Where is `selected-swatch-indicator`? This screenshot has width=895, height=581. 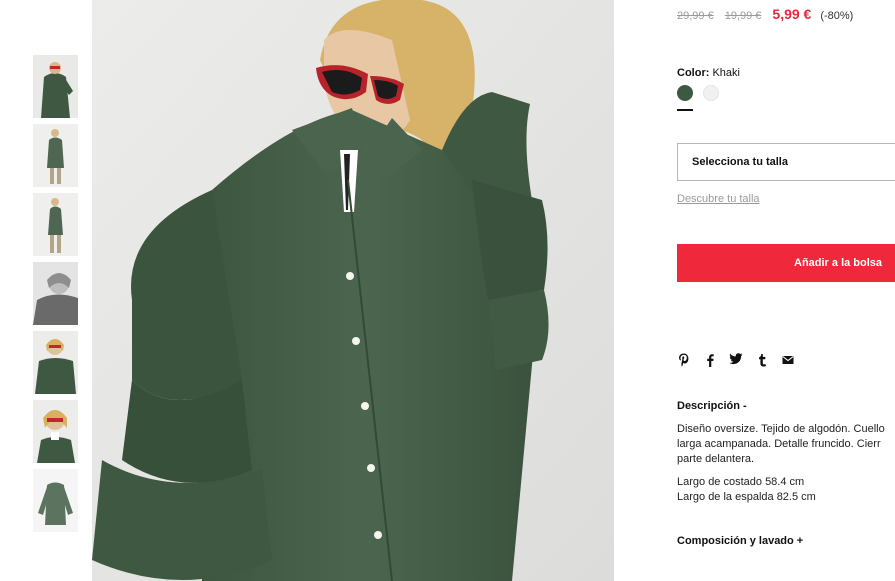
selected-swatch-indicator is located at coordinates (685, 110).